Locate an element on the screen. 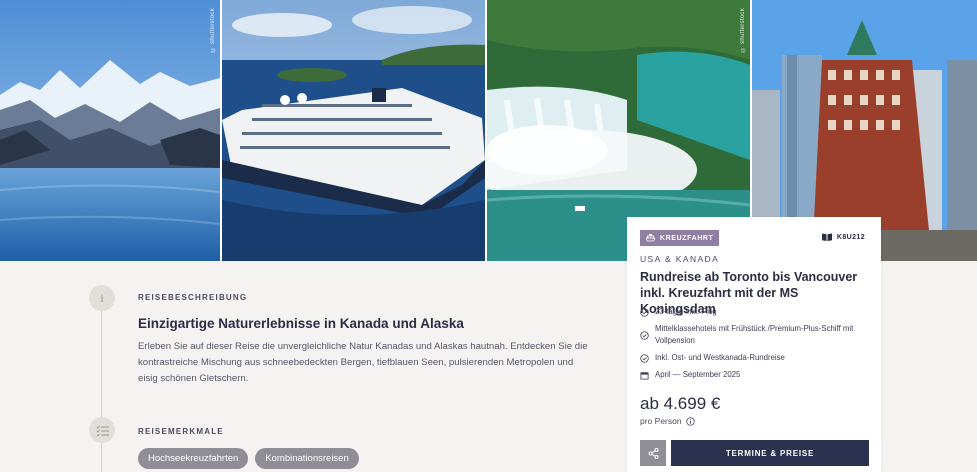  catalog-icon is located at coordinates (826, 237).